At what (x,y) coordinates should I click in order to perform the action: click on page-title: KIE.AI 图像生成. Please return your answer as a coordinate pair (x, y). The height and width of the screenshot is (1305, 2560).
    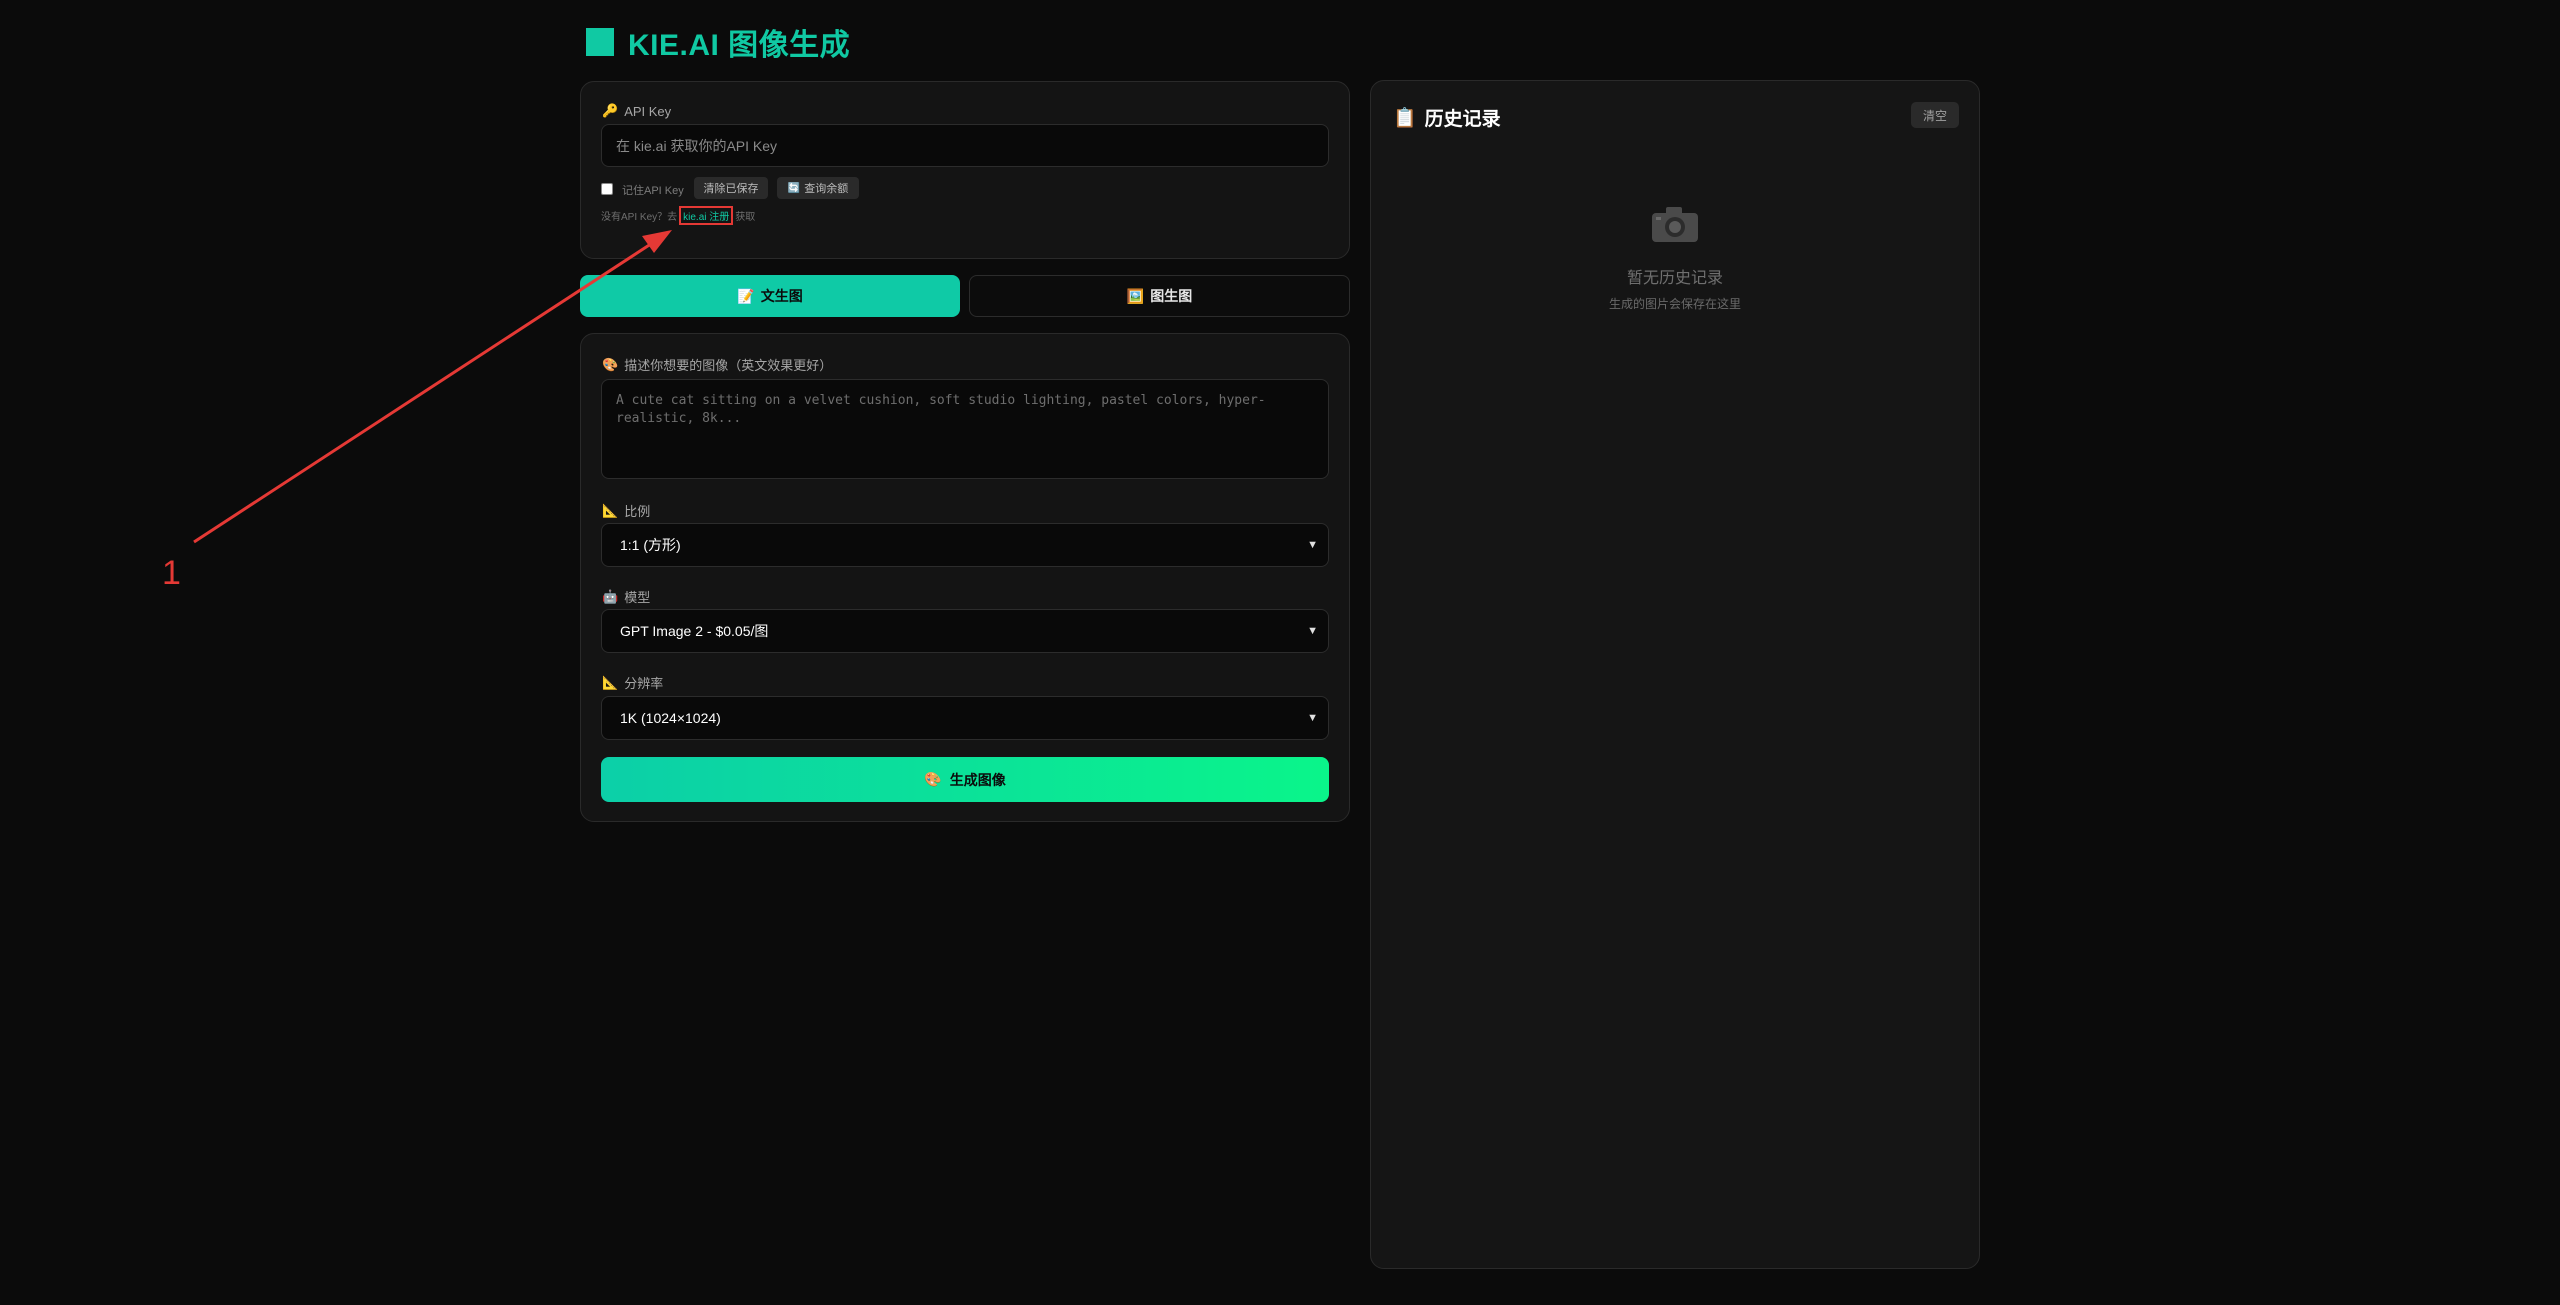
    Looking at the image, I should click on (718, 43).